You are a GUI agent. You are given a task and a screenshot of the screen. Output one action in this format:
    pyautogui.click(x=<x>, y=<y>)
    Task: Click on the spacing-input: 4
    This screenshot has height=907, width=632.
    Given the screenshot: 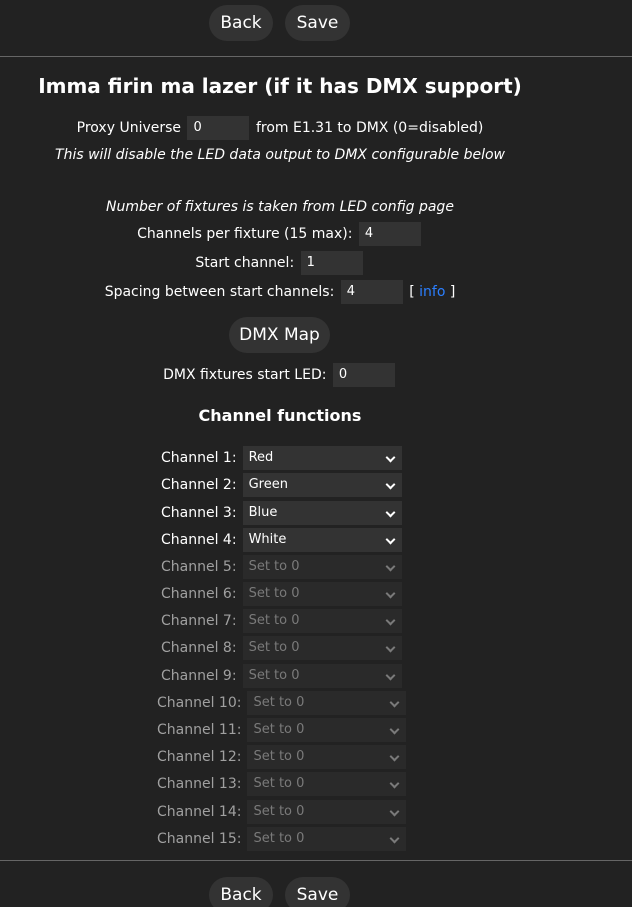 What is the action you would take?
    pyautogui.click(x=371, y=292)
    